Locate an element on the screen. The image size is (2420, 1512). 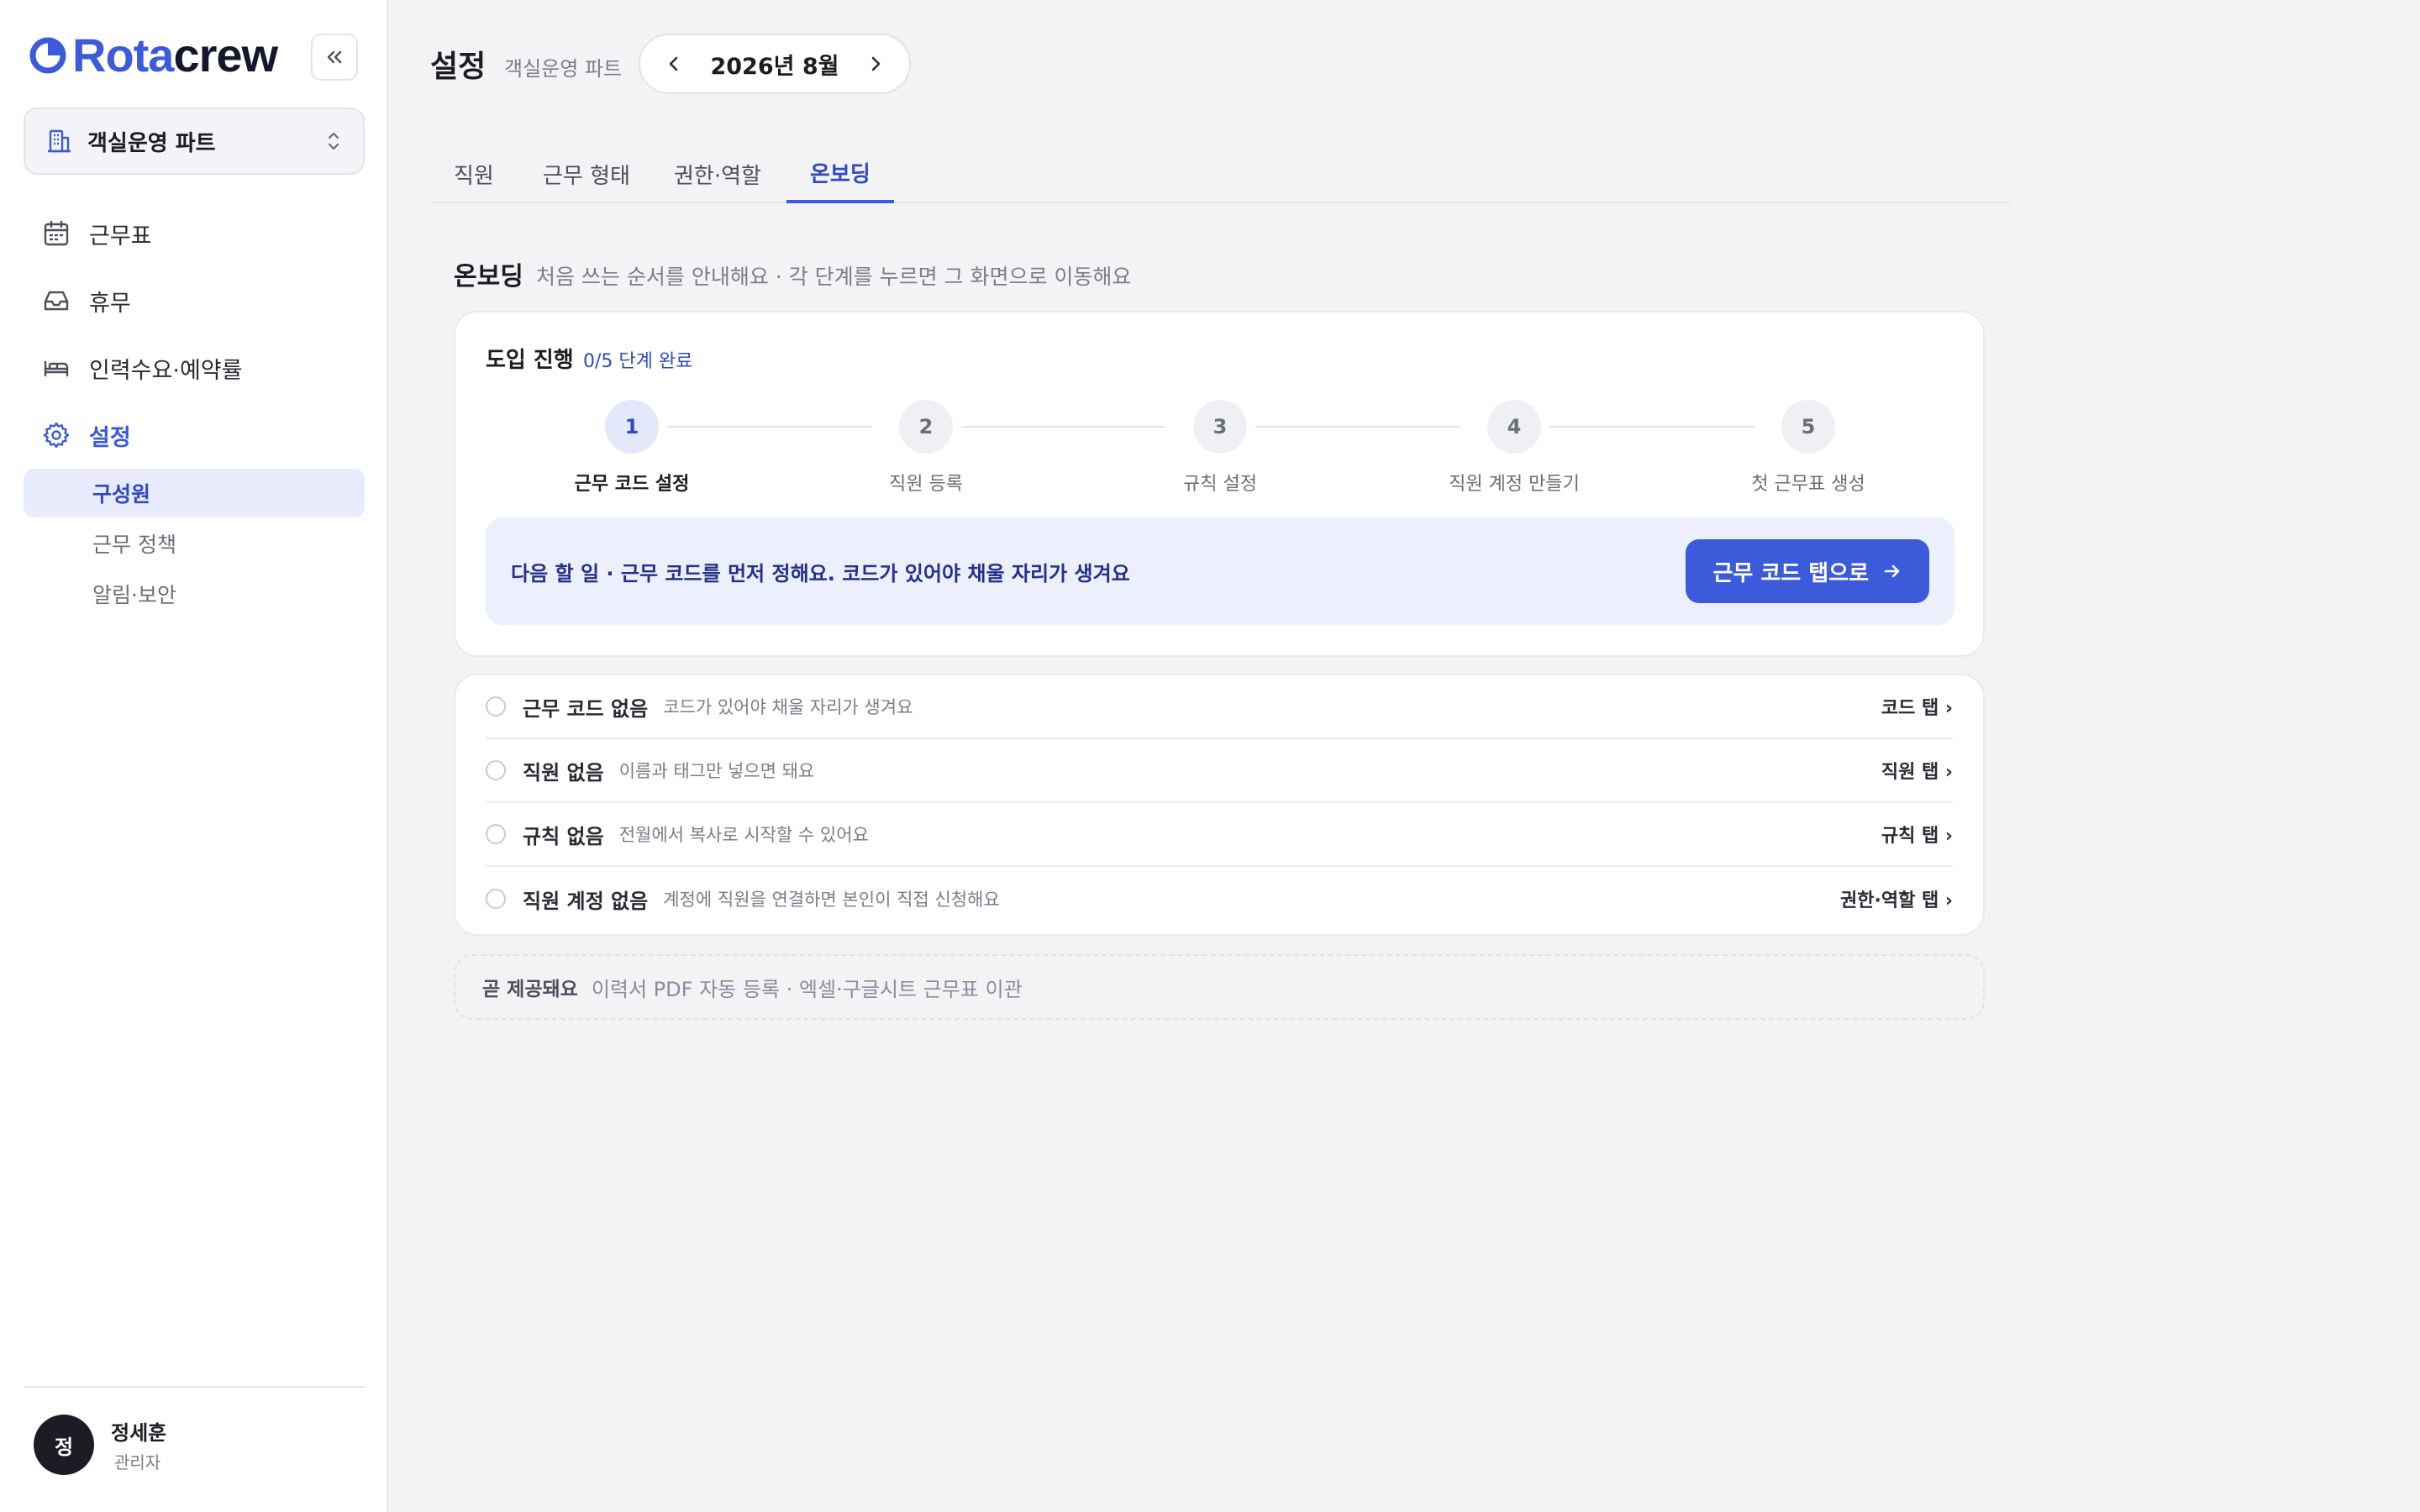
checklist-title: 직원 계정 없음 is located at coordinates (586, 901).